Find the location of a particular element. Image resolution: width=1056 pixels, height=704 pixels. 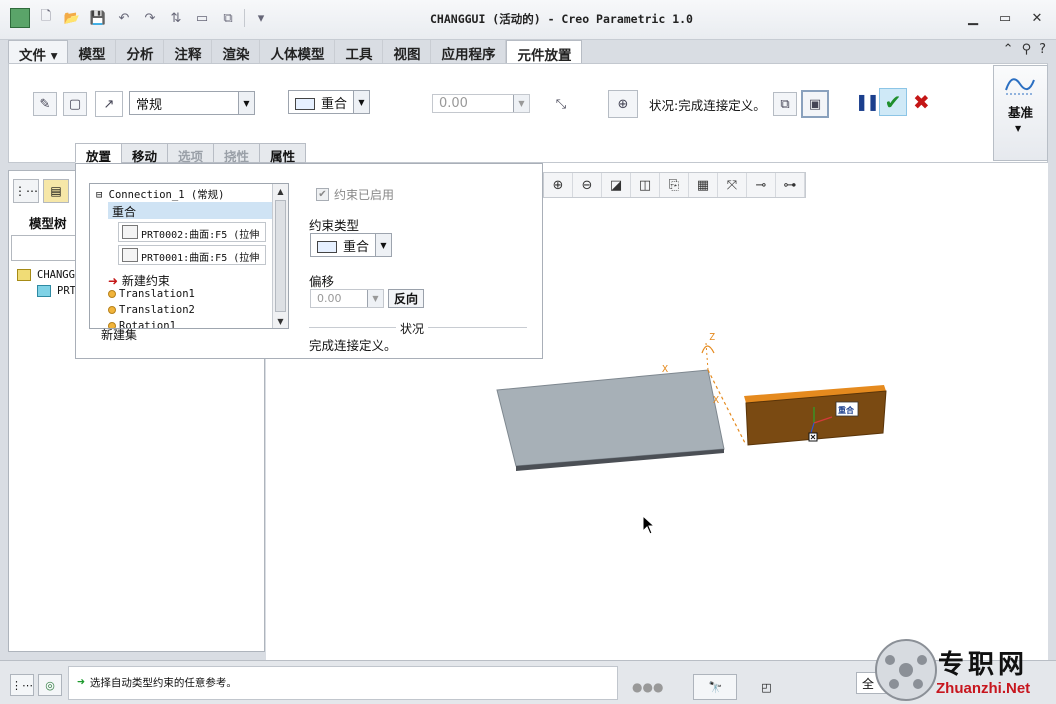

find-icon: 🔭 is located at coordinates (715, 687).